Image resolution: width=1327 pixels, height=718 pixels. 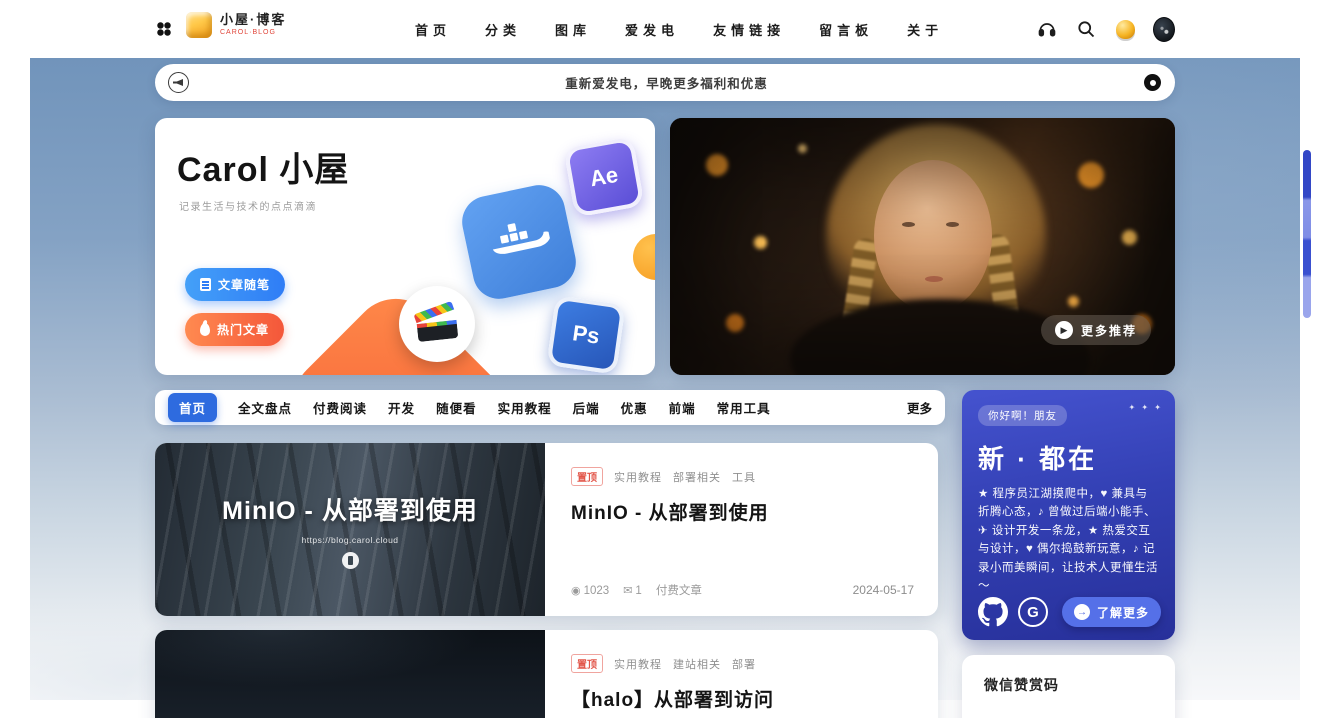 I want to click on site-intro-card: Carol 小屋 记录生活与技术的点点滴滴 文章随笔 热门文章 Ae Ps, so click(x=405, y=246).